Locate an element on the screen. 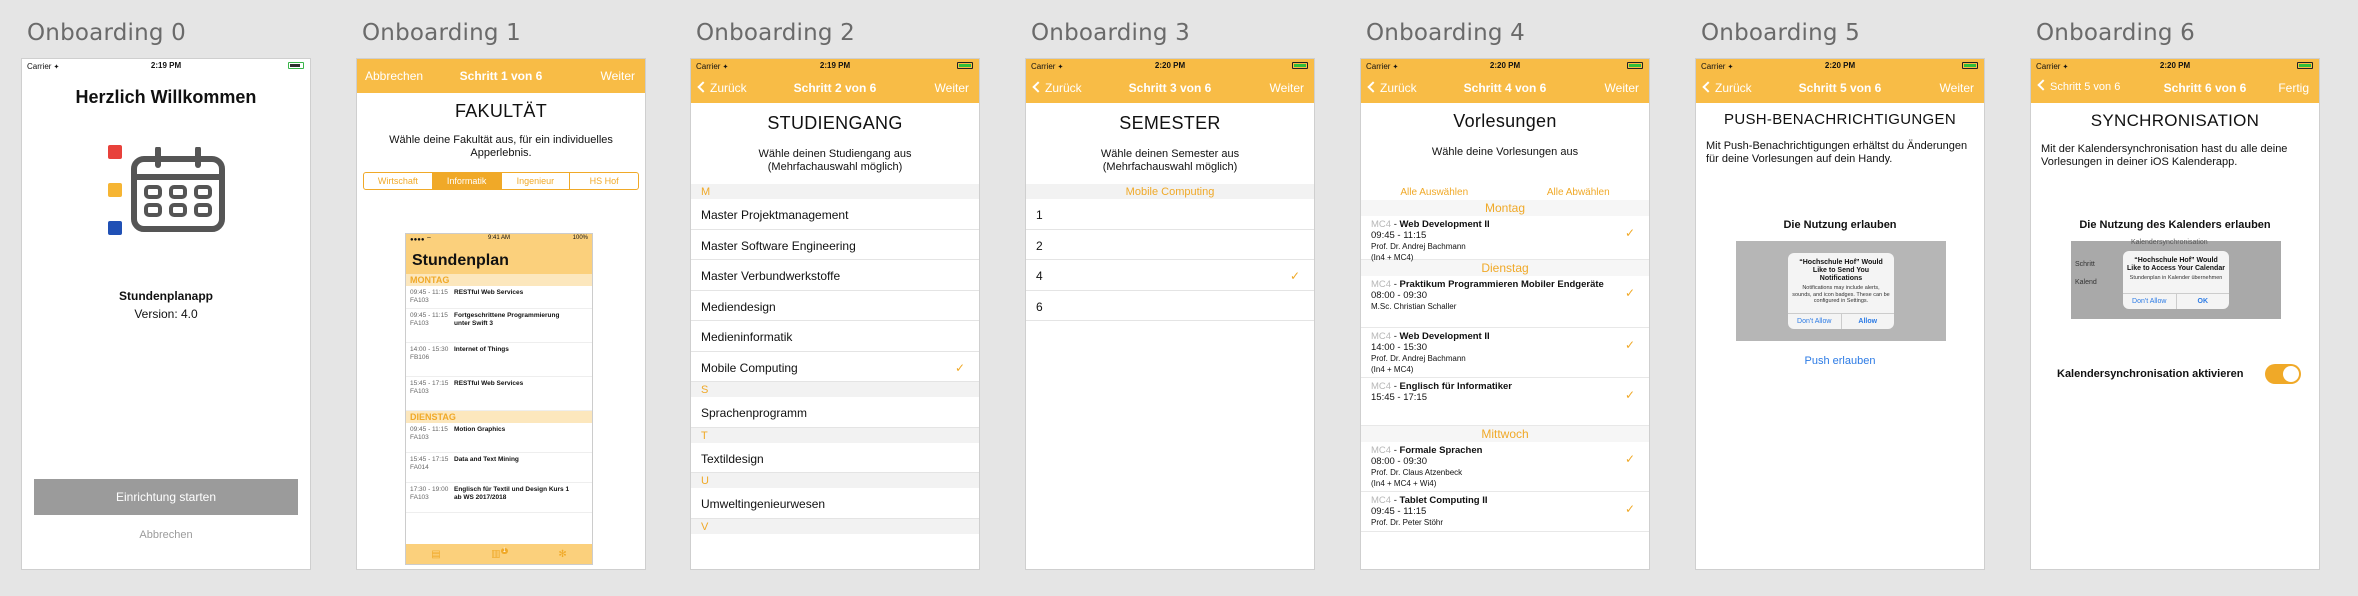  list-item: 6 is located at coordinates (1170, 306).